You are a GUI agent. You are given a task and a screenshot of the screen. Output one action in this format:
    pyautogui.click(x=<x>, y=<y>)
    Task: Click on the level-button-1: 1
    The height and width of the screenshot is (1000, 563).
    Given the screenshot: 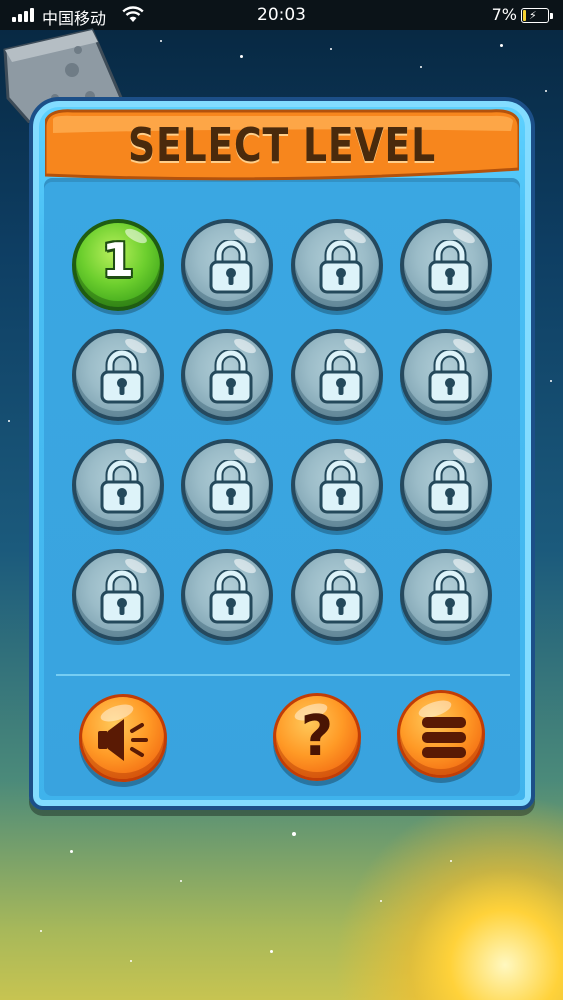 What is the action you would take?
    pyautogui.click(x=118, y=265)
    